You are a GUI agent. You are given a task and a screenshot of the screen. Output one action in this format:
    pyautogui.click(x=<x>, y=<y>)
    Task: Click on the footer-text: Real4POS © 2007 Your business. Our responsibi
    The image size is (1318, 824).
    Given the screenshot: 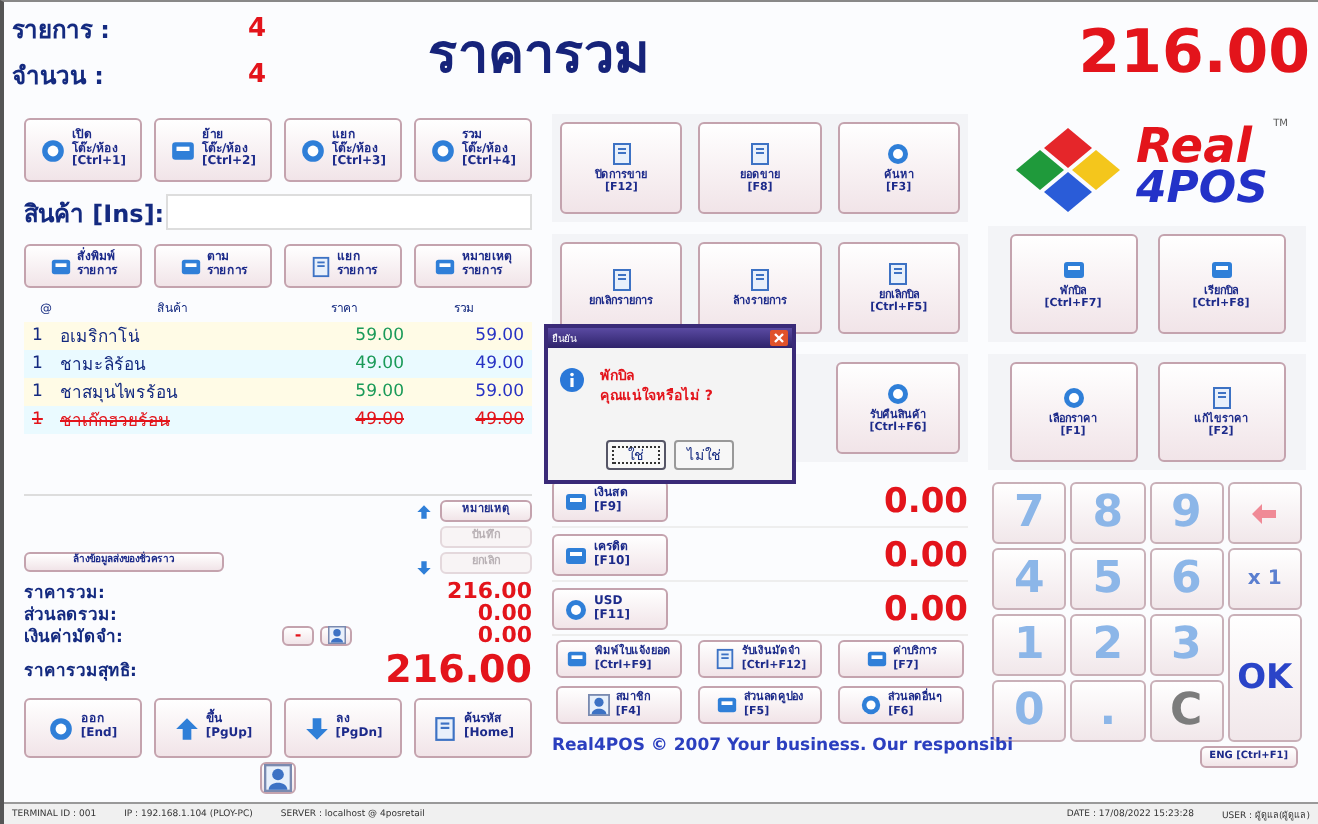 What is the action you would take?
    pyautogui.click(x=784, y=746)
    